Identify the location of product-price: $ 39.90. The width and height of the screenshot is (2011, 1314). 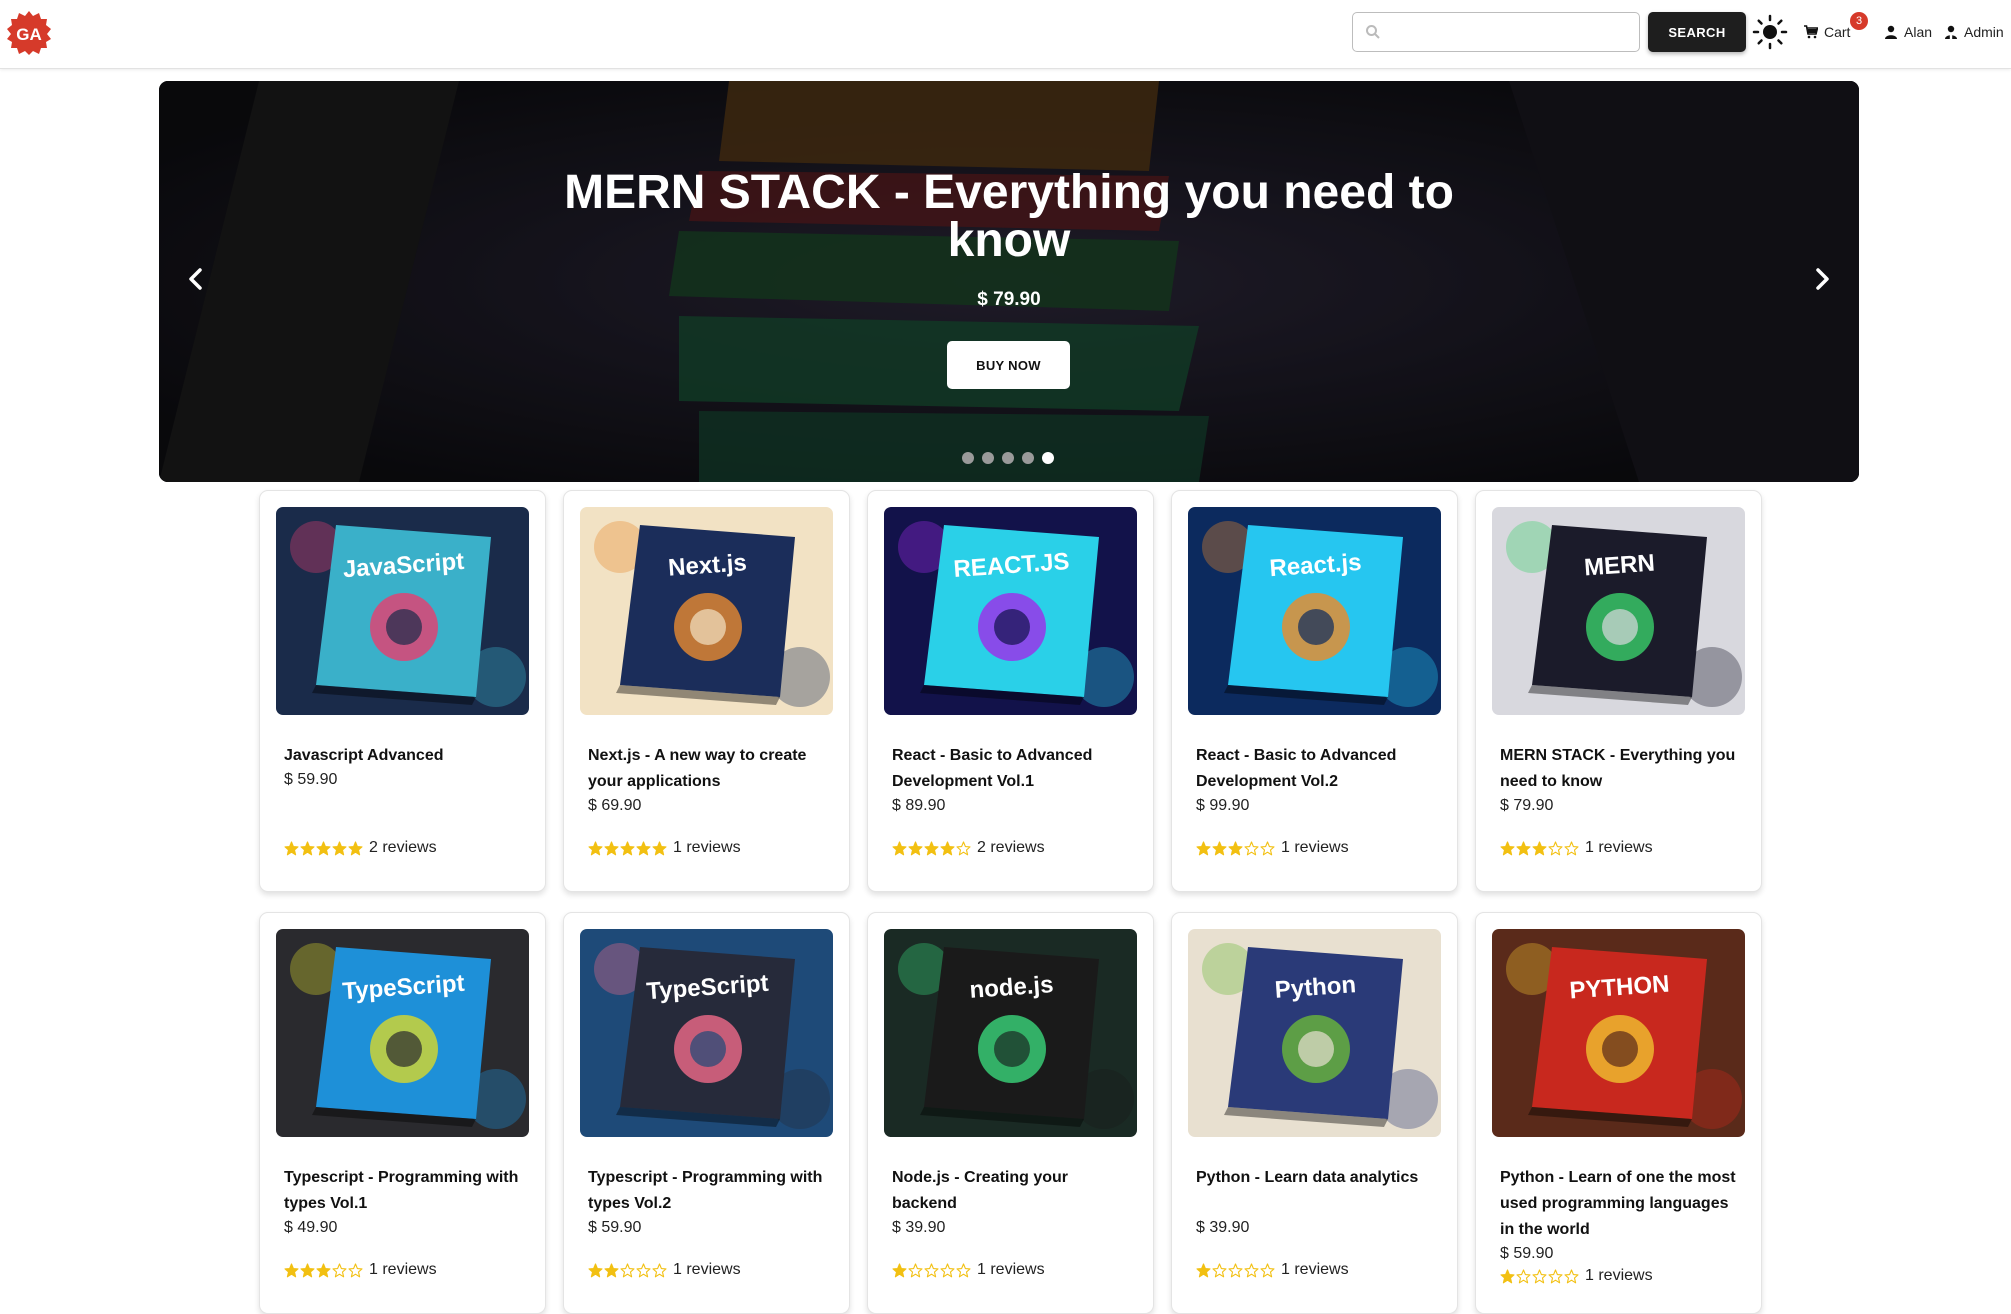
(1223, 1227).